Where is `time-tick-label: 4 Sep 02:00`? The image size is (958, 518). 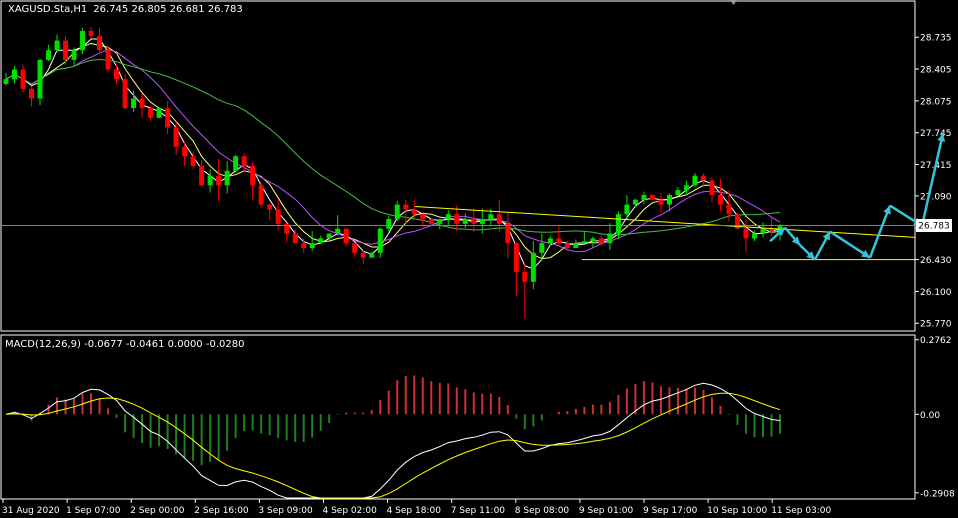
time-tick-label: 4 Sep 02:00 is located at coordinates (350, 511).